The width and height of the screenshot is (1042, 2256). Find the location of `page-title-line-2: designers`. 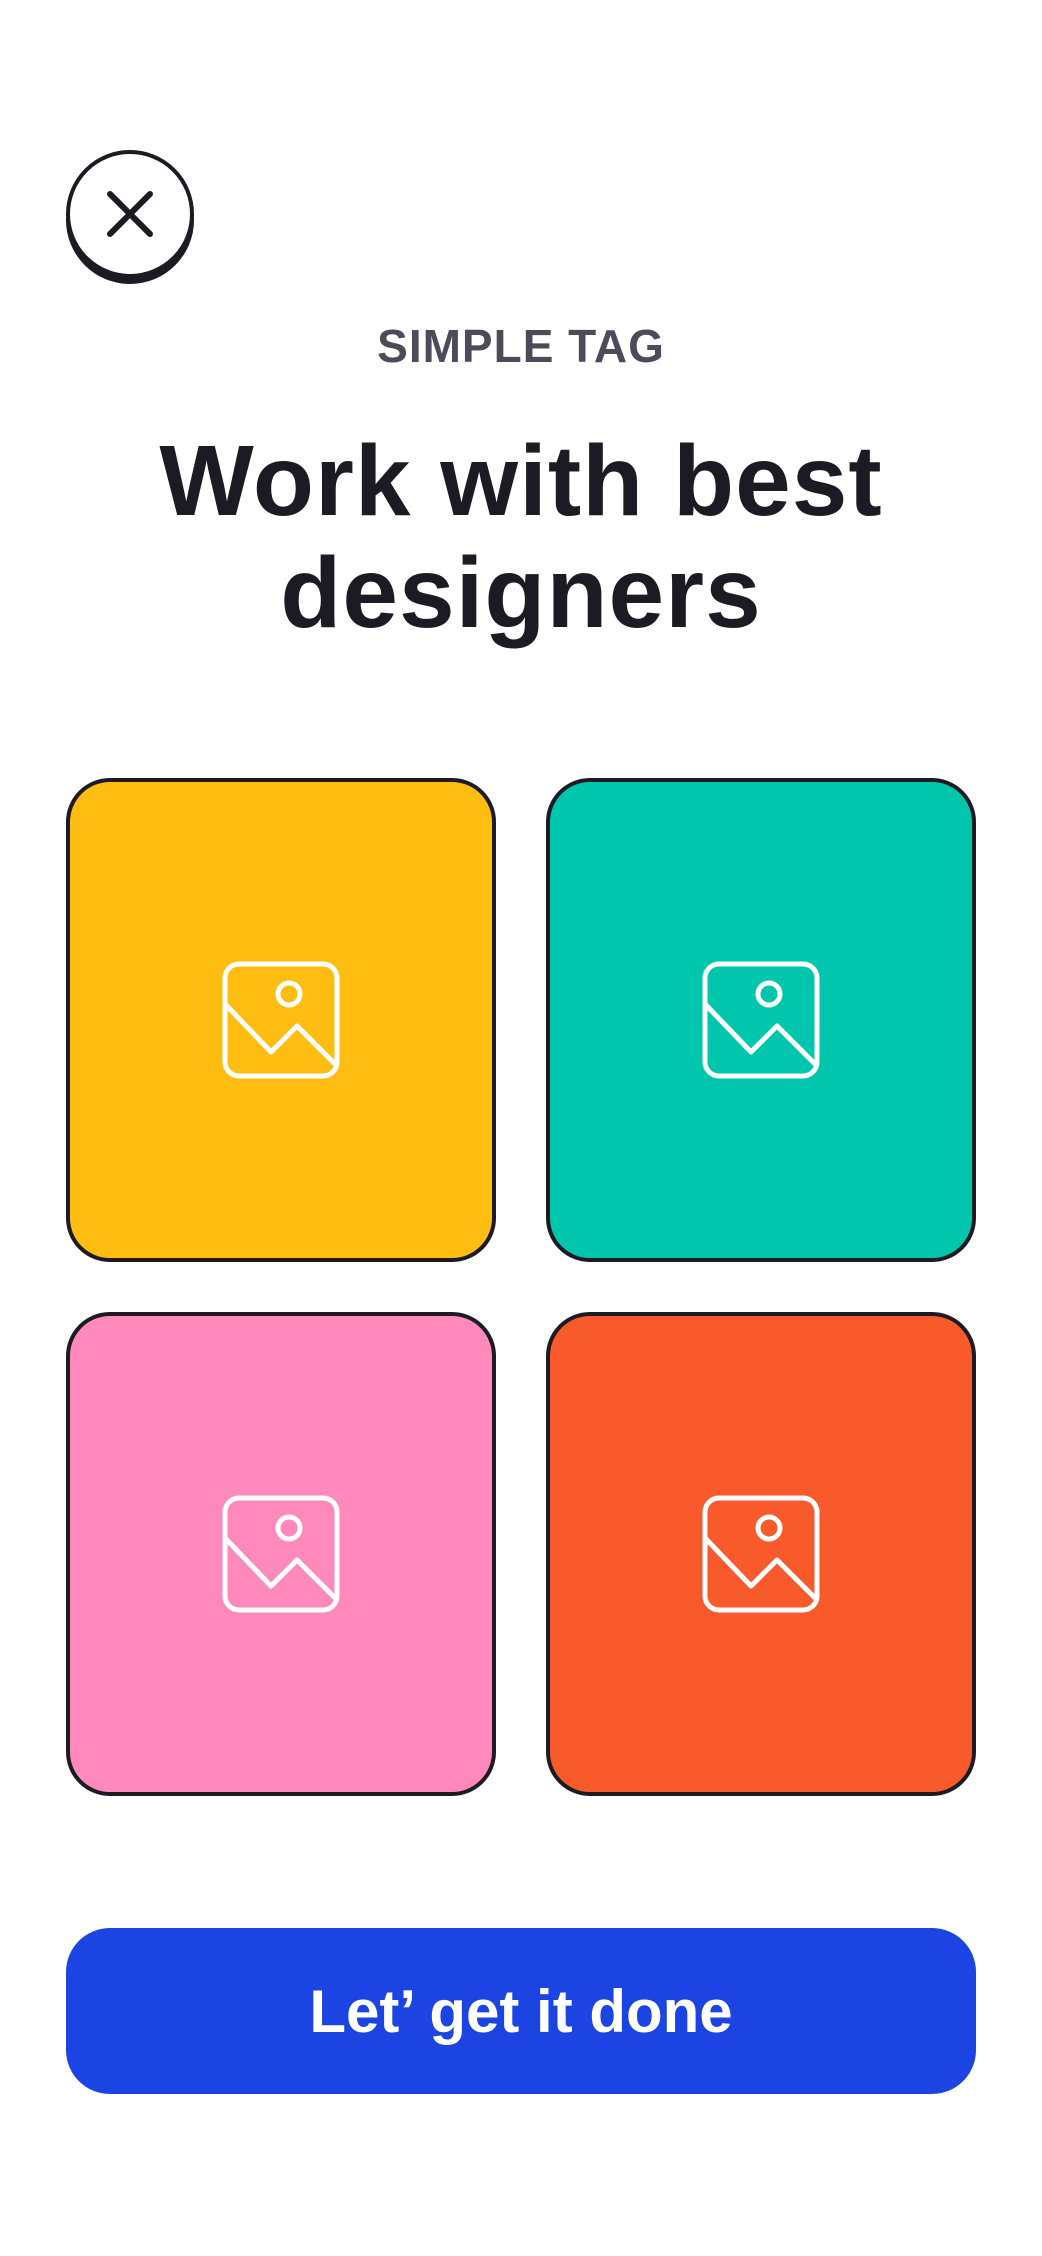

page-title-line-2: designers is located at coordinates (521, 593).